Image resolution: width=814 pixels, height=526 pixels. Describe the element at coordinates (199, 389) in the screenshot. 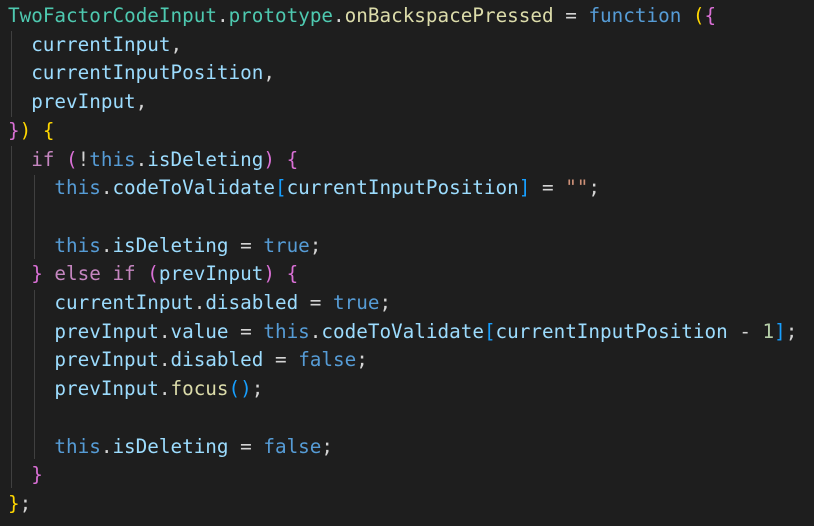

I see `code-token: focus` at that location.